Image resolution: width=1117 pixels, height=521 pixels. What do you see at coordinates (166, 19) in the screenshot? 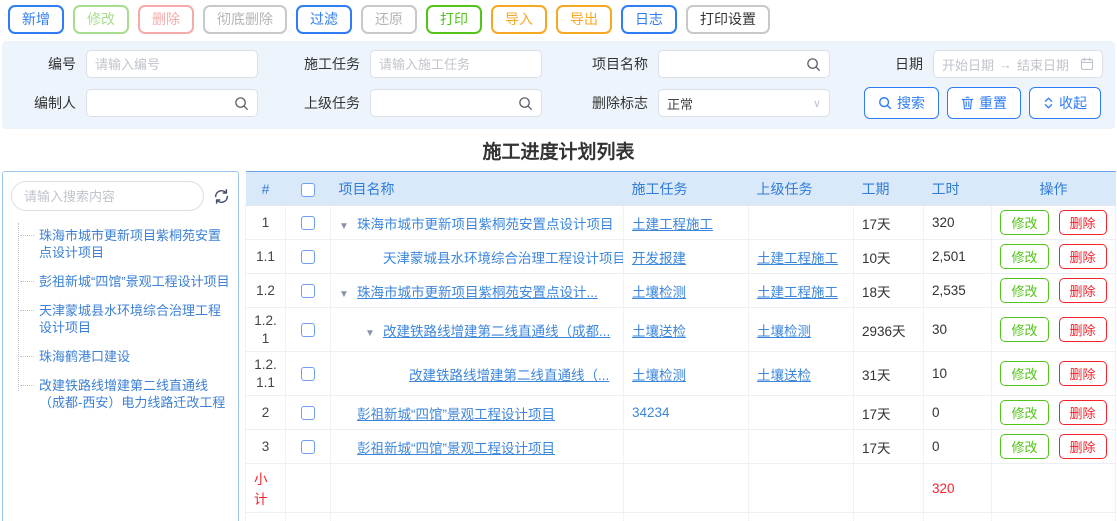
I see `delete-button: 删除` at bounding box center [166, 19].